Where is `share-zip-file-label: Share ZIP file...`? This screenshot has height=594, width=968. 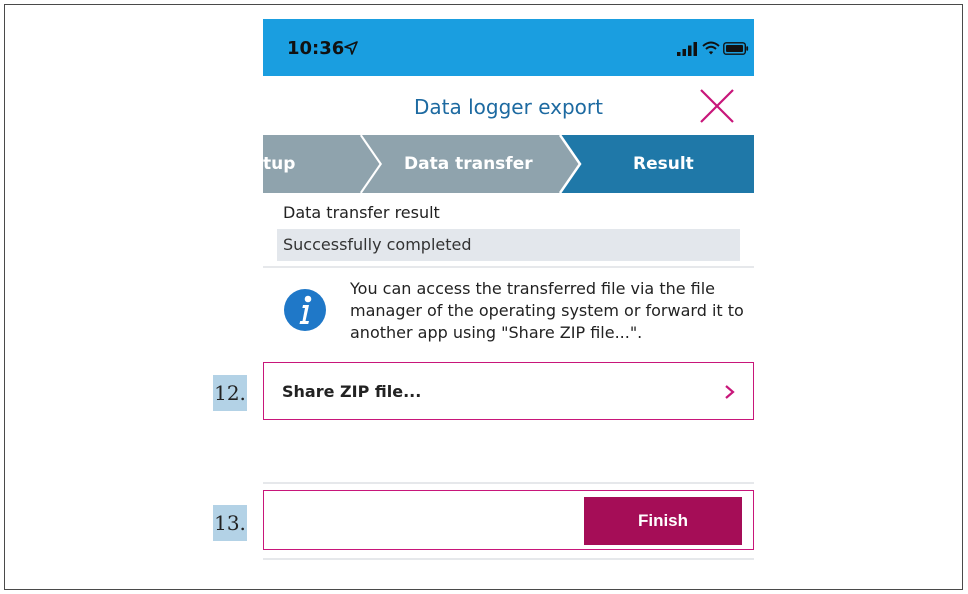 share-zip-file-label: Share ZIP file... is located at coordinates (352, 391).